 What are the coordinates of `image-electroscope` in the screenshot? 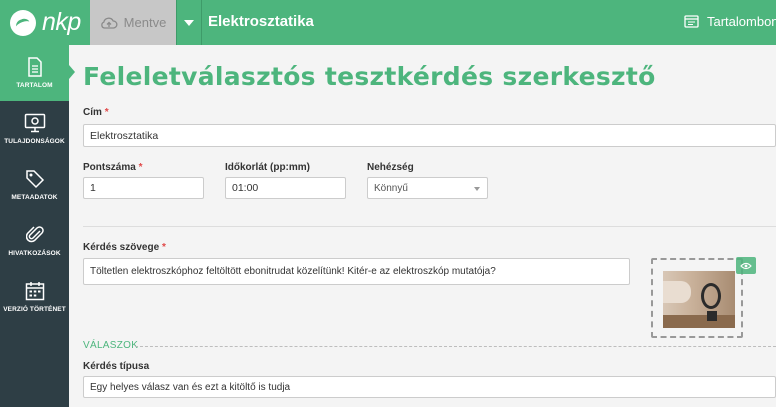 It's located at (711, 296).